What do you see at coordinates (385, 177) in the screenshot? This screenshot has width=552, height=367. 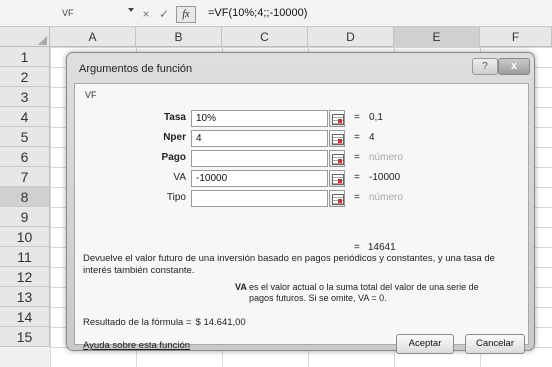 I see `arg-result: -10000` at bounding box center [385, 177].